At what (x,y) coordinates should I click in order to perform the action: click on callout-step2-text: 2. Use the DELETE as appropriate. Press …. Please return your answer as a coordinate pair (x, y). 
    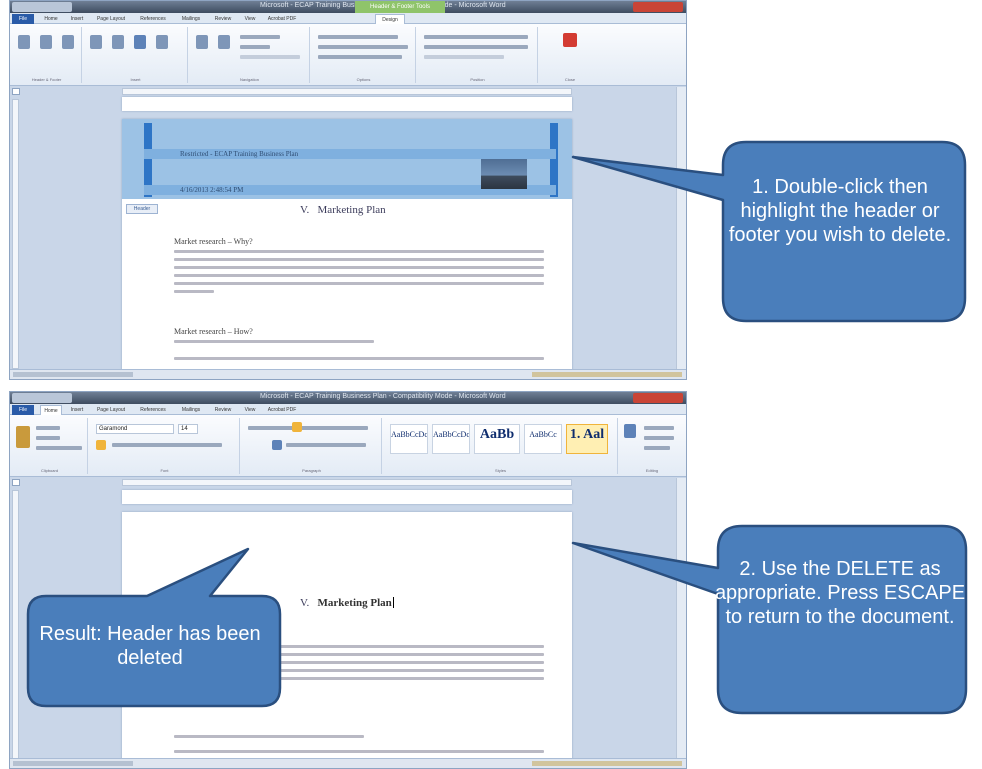
    Looking at the image, I should click on (840, 593).